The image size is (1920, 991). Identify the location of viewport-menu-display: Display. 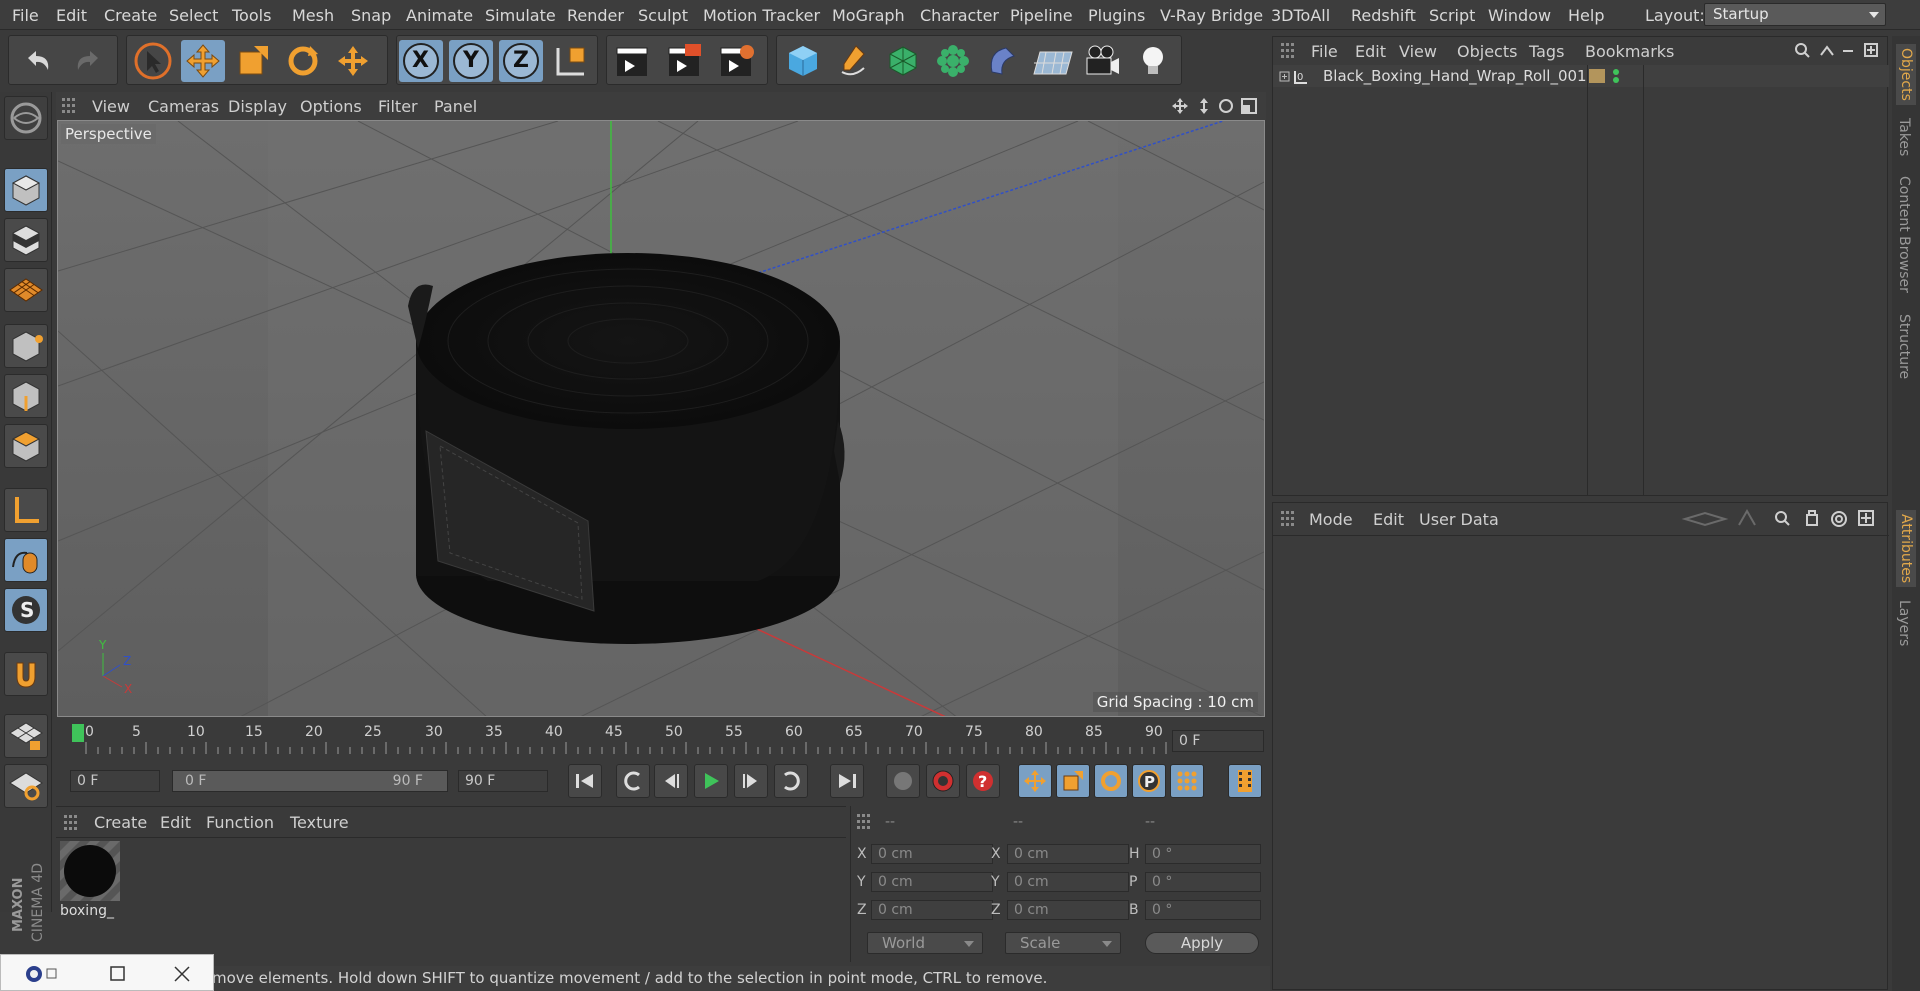
(257, 106).